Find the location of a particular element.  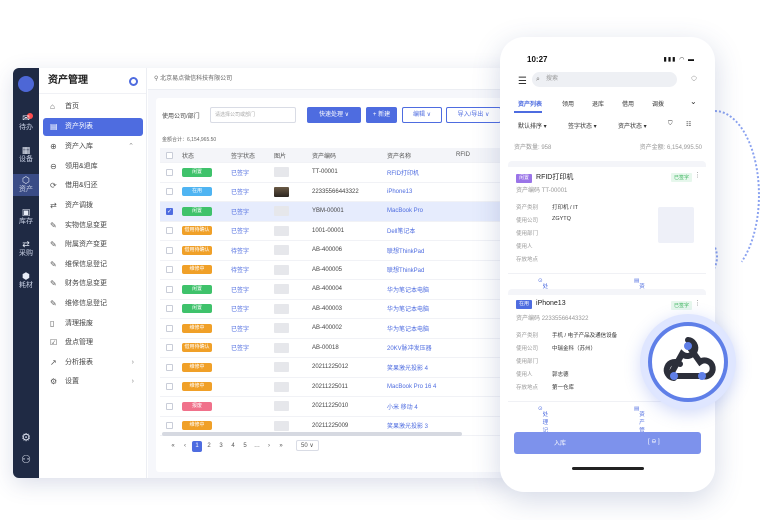

quick-action-button: 快速处理 ∨ is located at coordinates (334, 115).